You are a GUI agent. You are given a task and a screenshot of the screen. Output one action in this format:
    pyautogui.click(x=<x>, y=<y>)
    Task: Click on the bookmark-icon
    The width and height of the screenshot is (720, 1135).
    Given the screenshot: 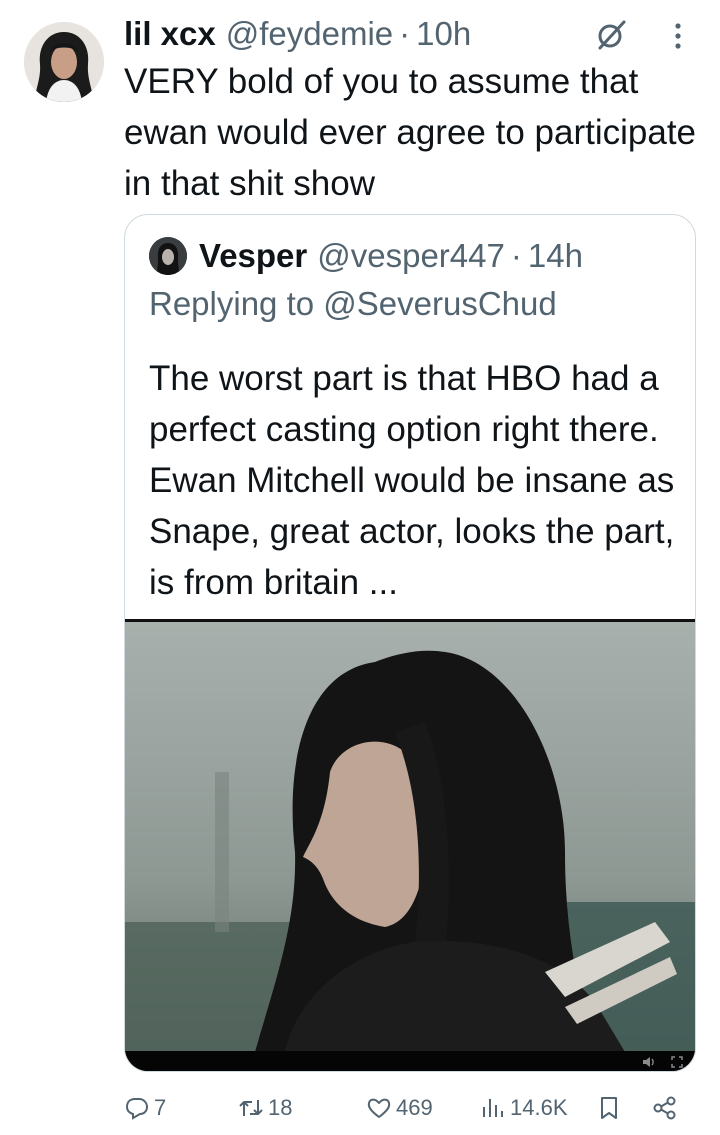 What is the action you would take?
    pyautogui.click(x=609, y=1108)
    